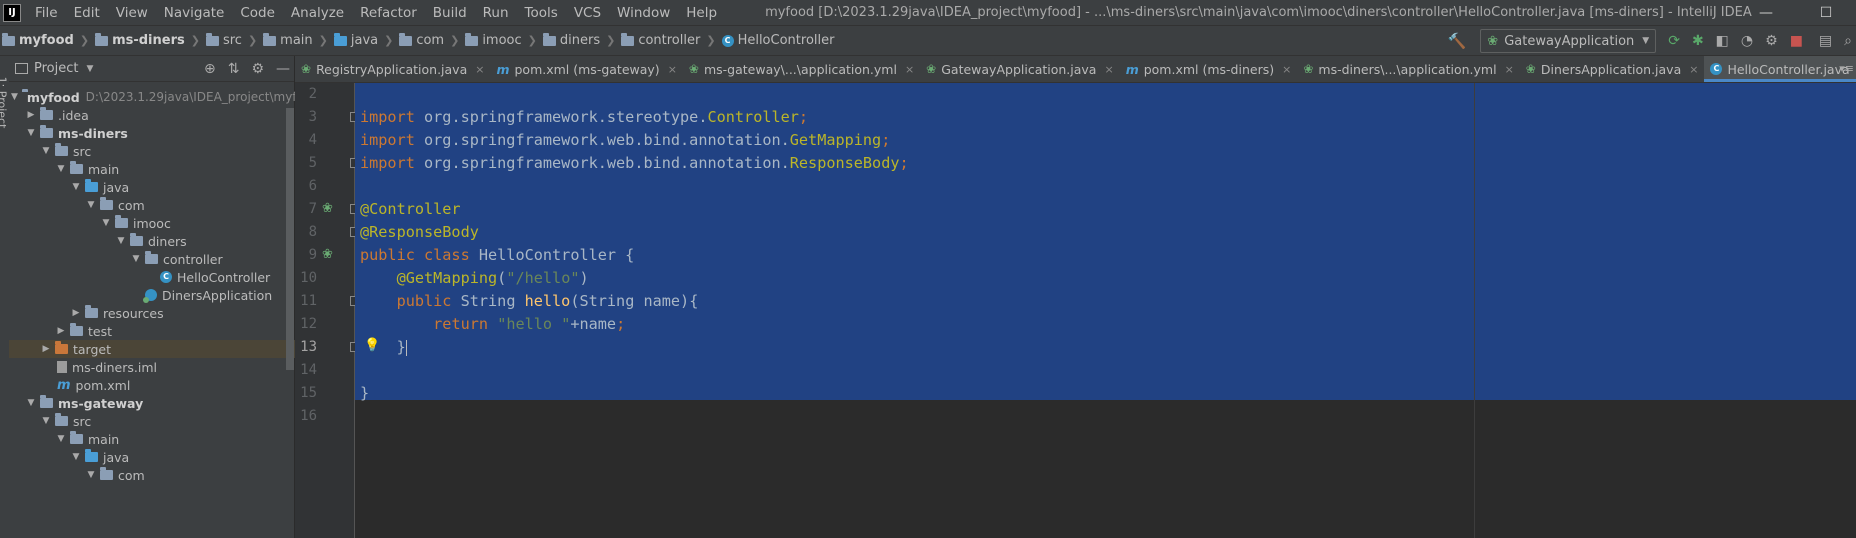 The image size is (1856, 538). I want to click on menu-vcs: VCS, so click(587, 13).